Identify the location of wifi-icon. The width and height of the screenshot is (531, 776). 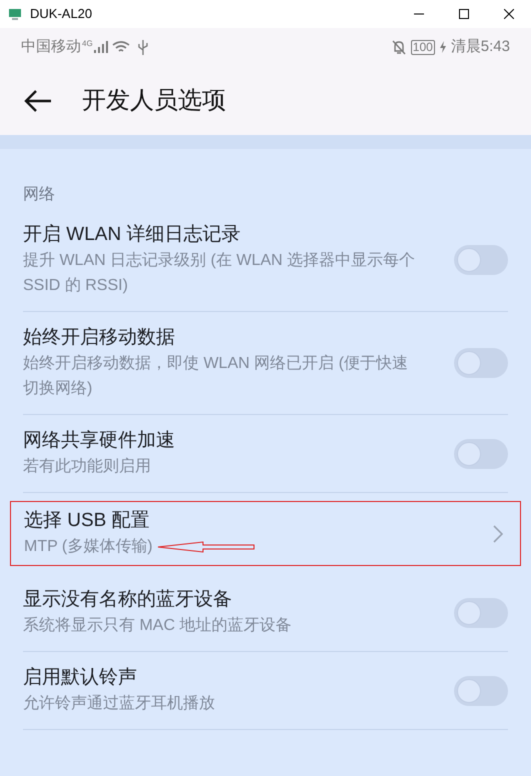
(121, 47).